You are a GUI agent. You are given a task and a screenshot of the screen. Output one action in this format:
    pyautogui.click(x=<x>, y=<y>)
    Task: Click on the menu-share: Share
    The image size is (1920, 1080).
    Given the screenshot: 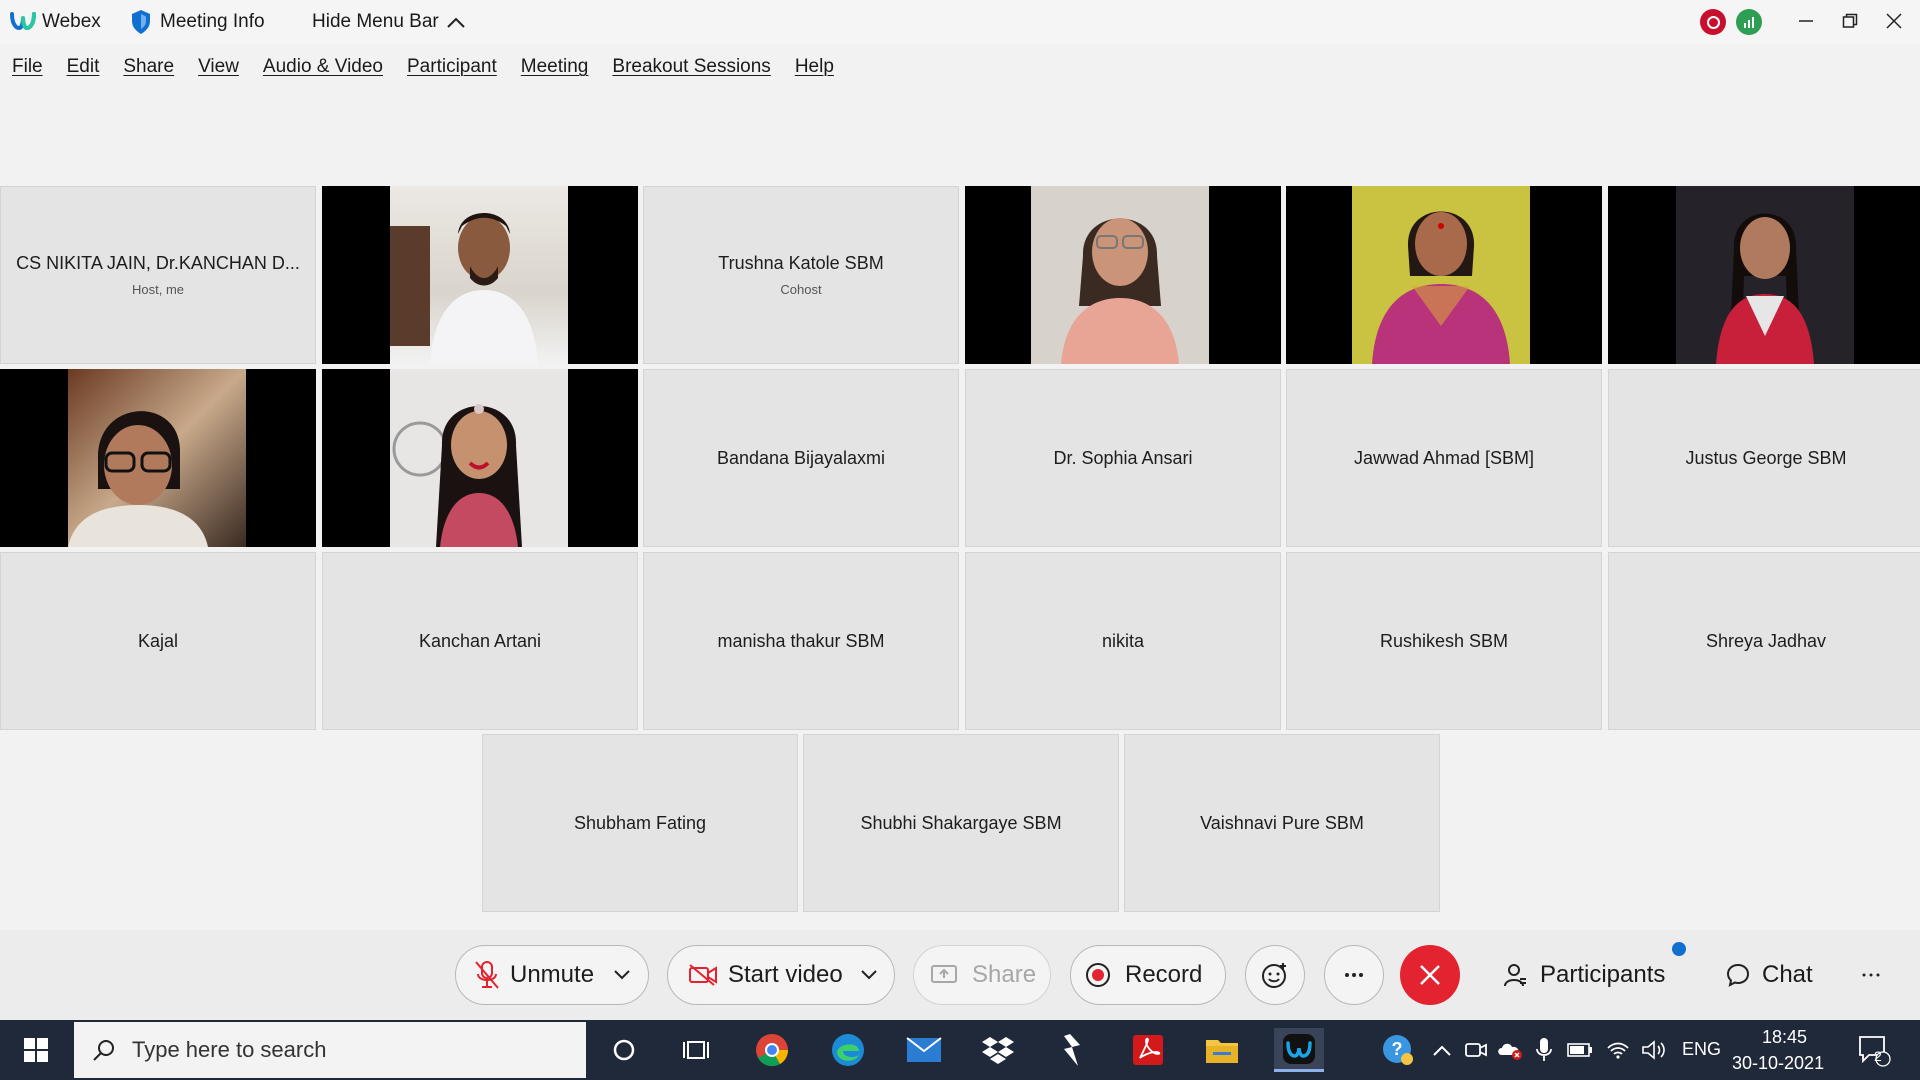 What is the action you would take?
    pyautogui.click(x=148, y=67)
    